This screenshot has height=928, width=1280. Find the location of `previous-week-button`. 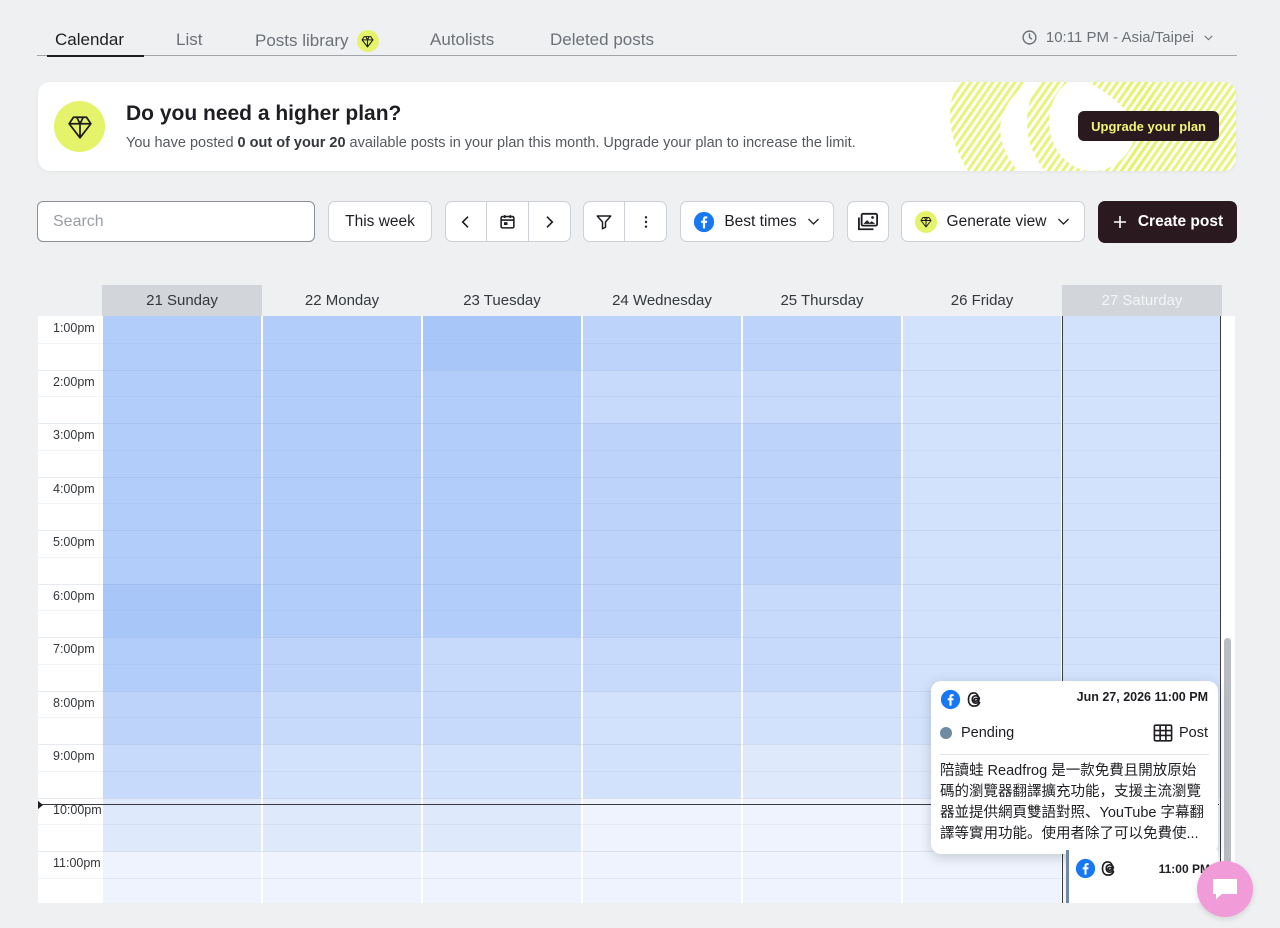

previous-week-button is located at coordinates (467, 221).